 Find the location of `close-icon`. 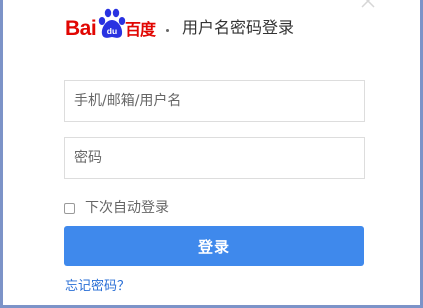

close-icon is located at coordinates (368, 4).